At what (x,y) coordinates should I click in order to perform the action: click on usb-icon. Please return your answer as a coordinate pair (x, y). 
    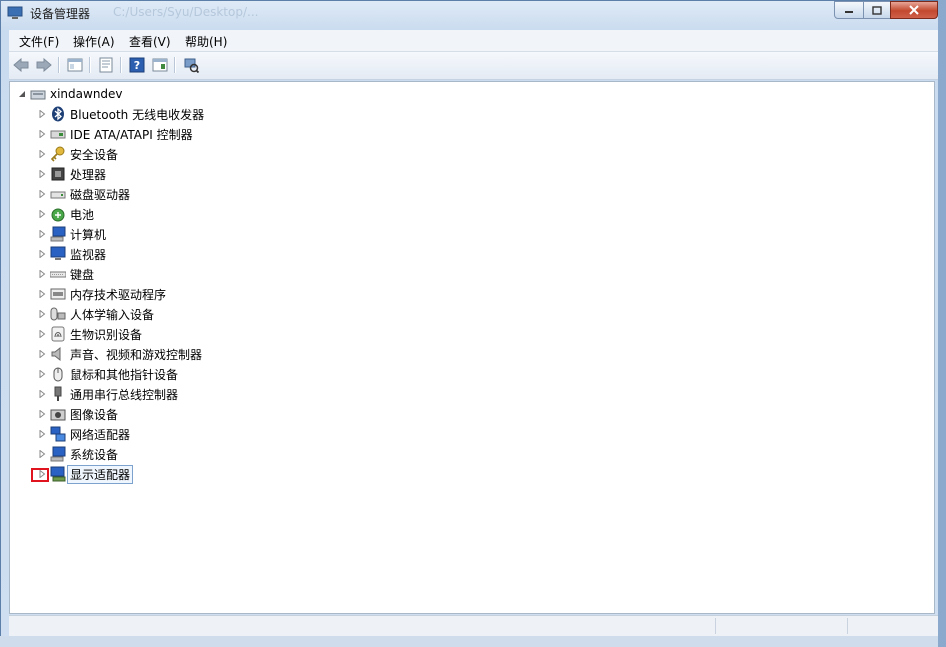
    Looking at the image, I should click on (58, 394).